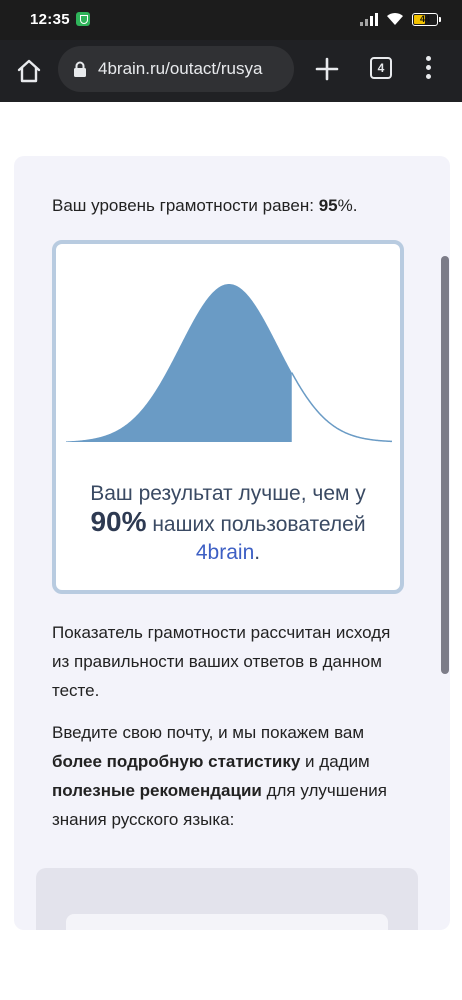  Describe the element at coordinates (328, 205) in the screenshot. I see `literacy-level-value: 95` at that location.